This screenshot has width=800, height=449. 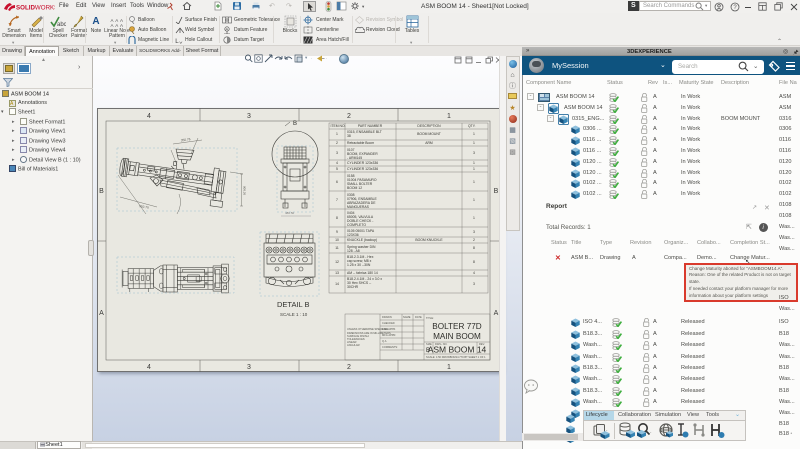 What do you see at coordinates (472, 126) in the screenshot?
I see `svg-text: QTY.` at bounding box center [472, 126].